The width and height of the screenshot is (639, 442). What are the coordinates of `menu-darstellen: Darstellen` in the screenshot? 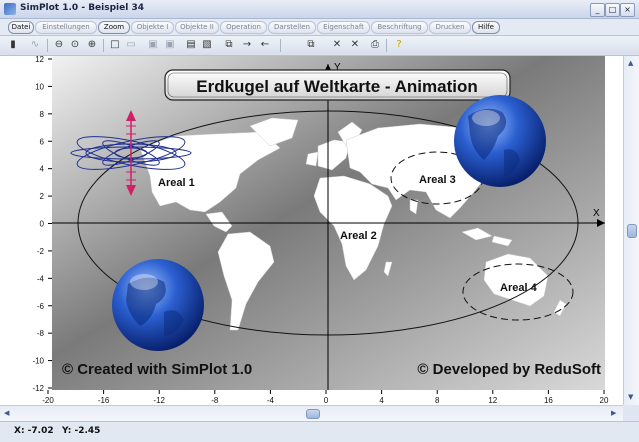 It's located at (292, 27).